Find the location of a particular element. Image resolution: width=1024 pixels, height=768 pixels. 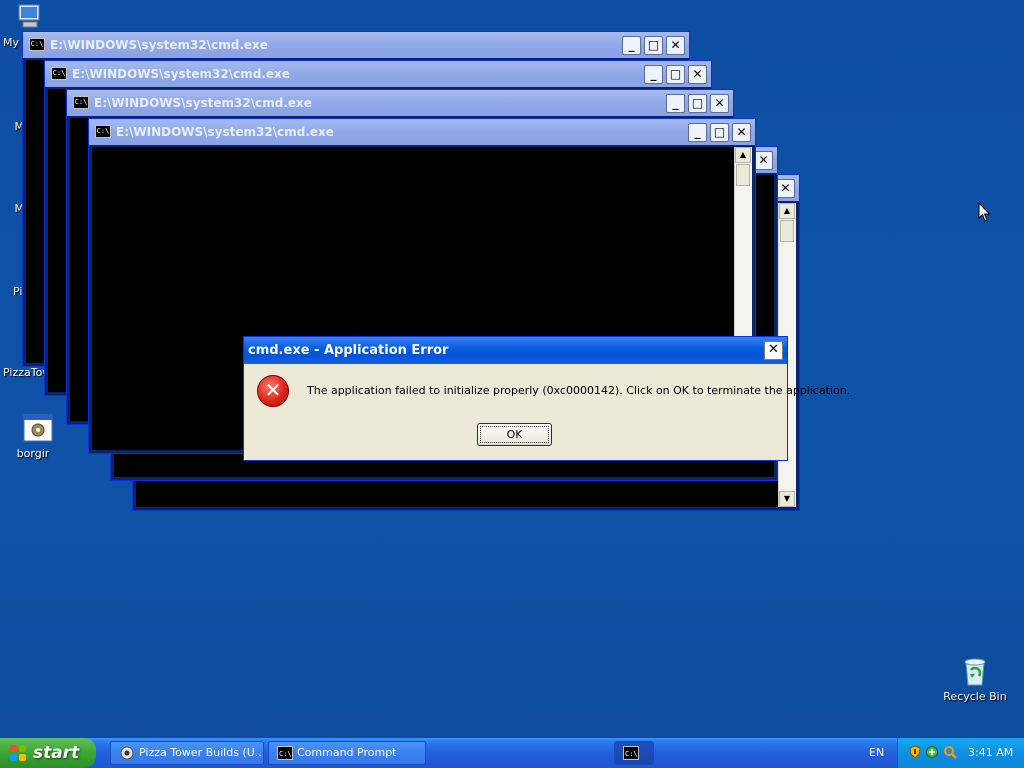

recycle-bin-icon is located at coordinates (975, 671).